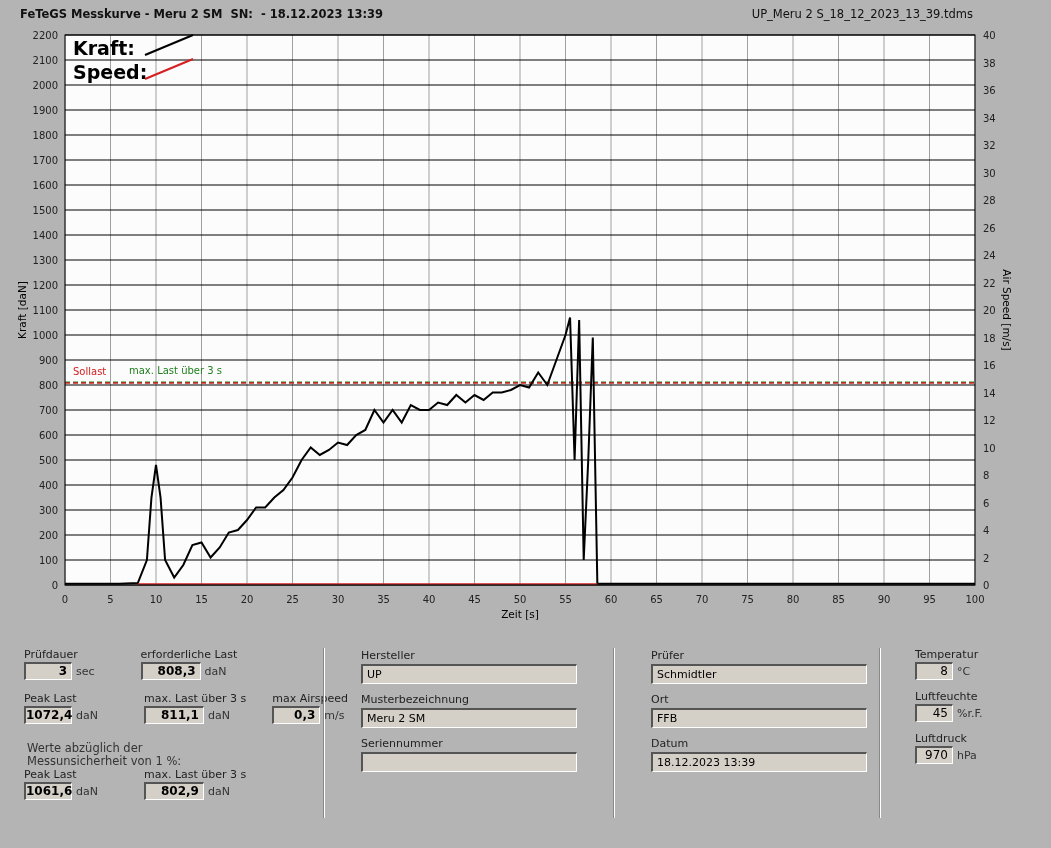  What do you see at coordinates (48, 485) in the screenshot?
I see `y-tick-label: 400` at bounding box center [48, 485].